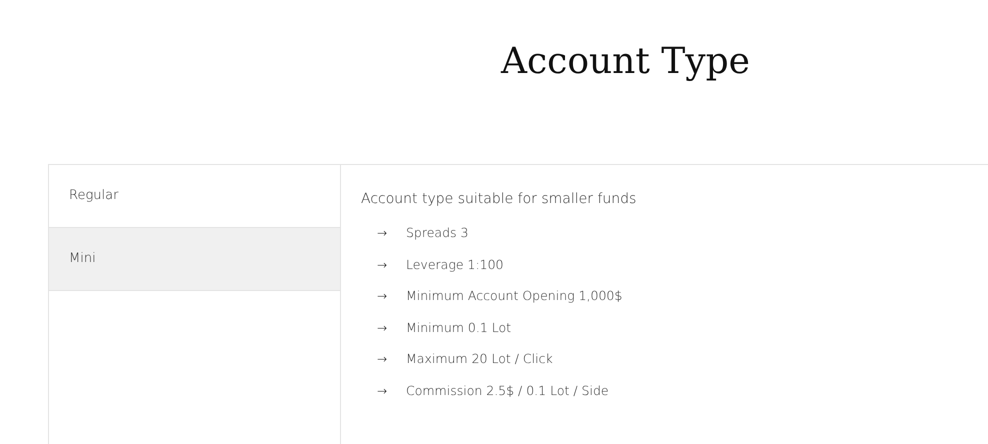 This screenshot has width=988, height=444. I want to click on account-description: Account type suitable for smaller funds, so click(498, 199).